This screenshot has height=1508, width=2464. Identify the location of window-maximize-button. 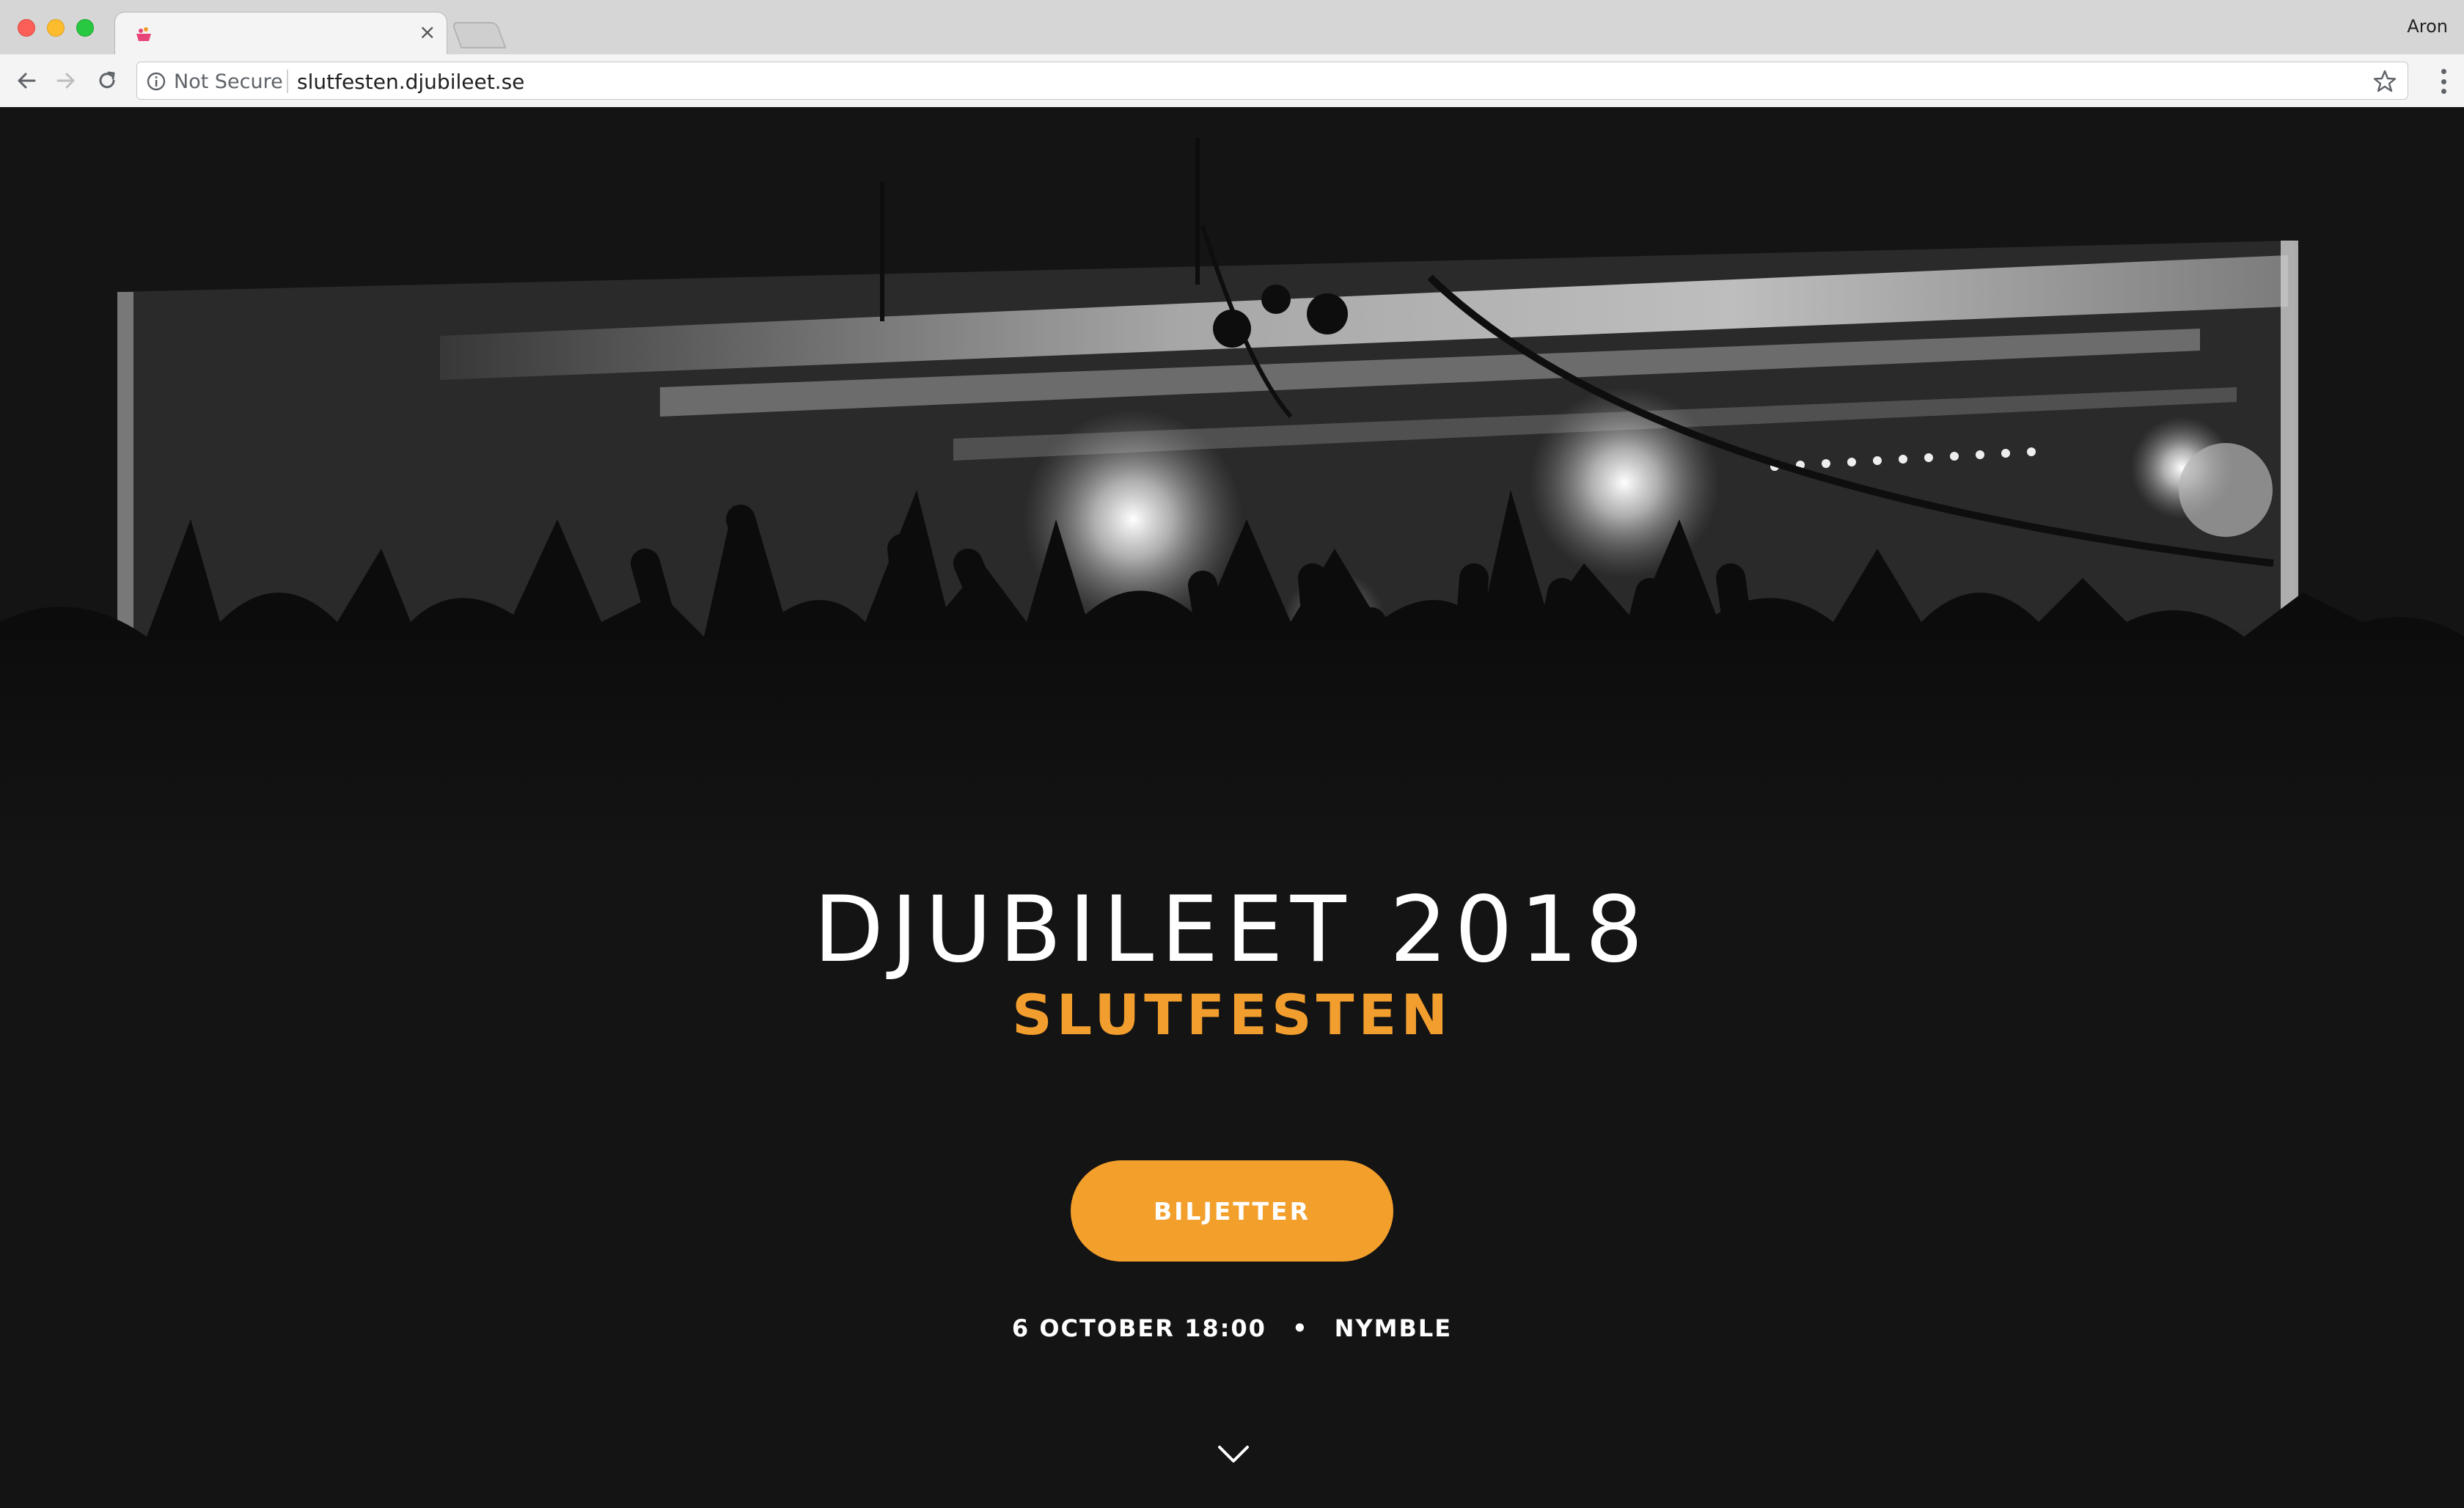
(85, 28).